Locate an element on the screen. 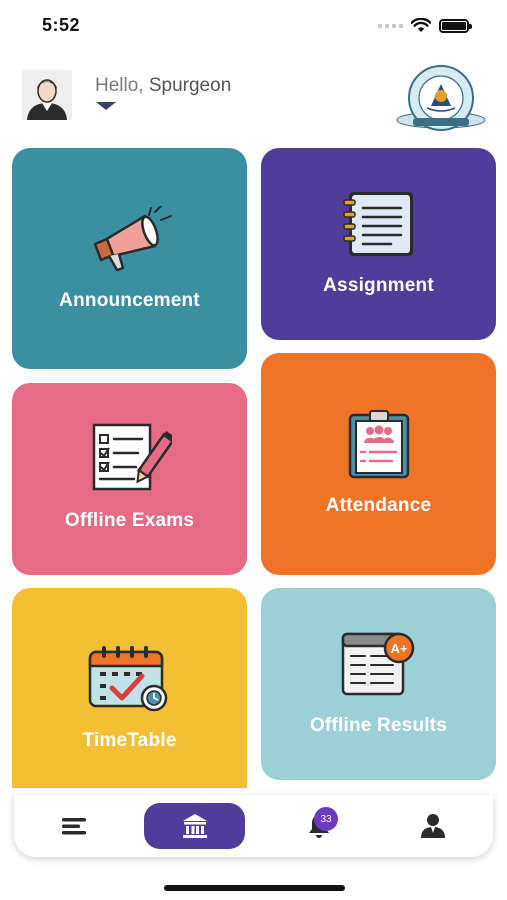 The height and width of the screenshot is (900, 507). svg-text: A+ is located at coordinates (398, 648).